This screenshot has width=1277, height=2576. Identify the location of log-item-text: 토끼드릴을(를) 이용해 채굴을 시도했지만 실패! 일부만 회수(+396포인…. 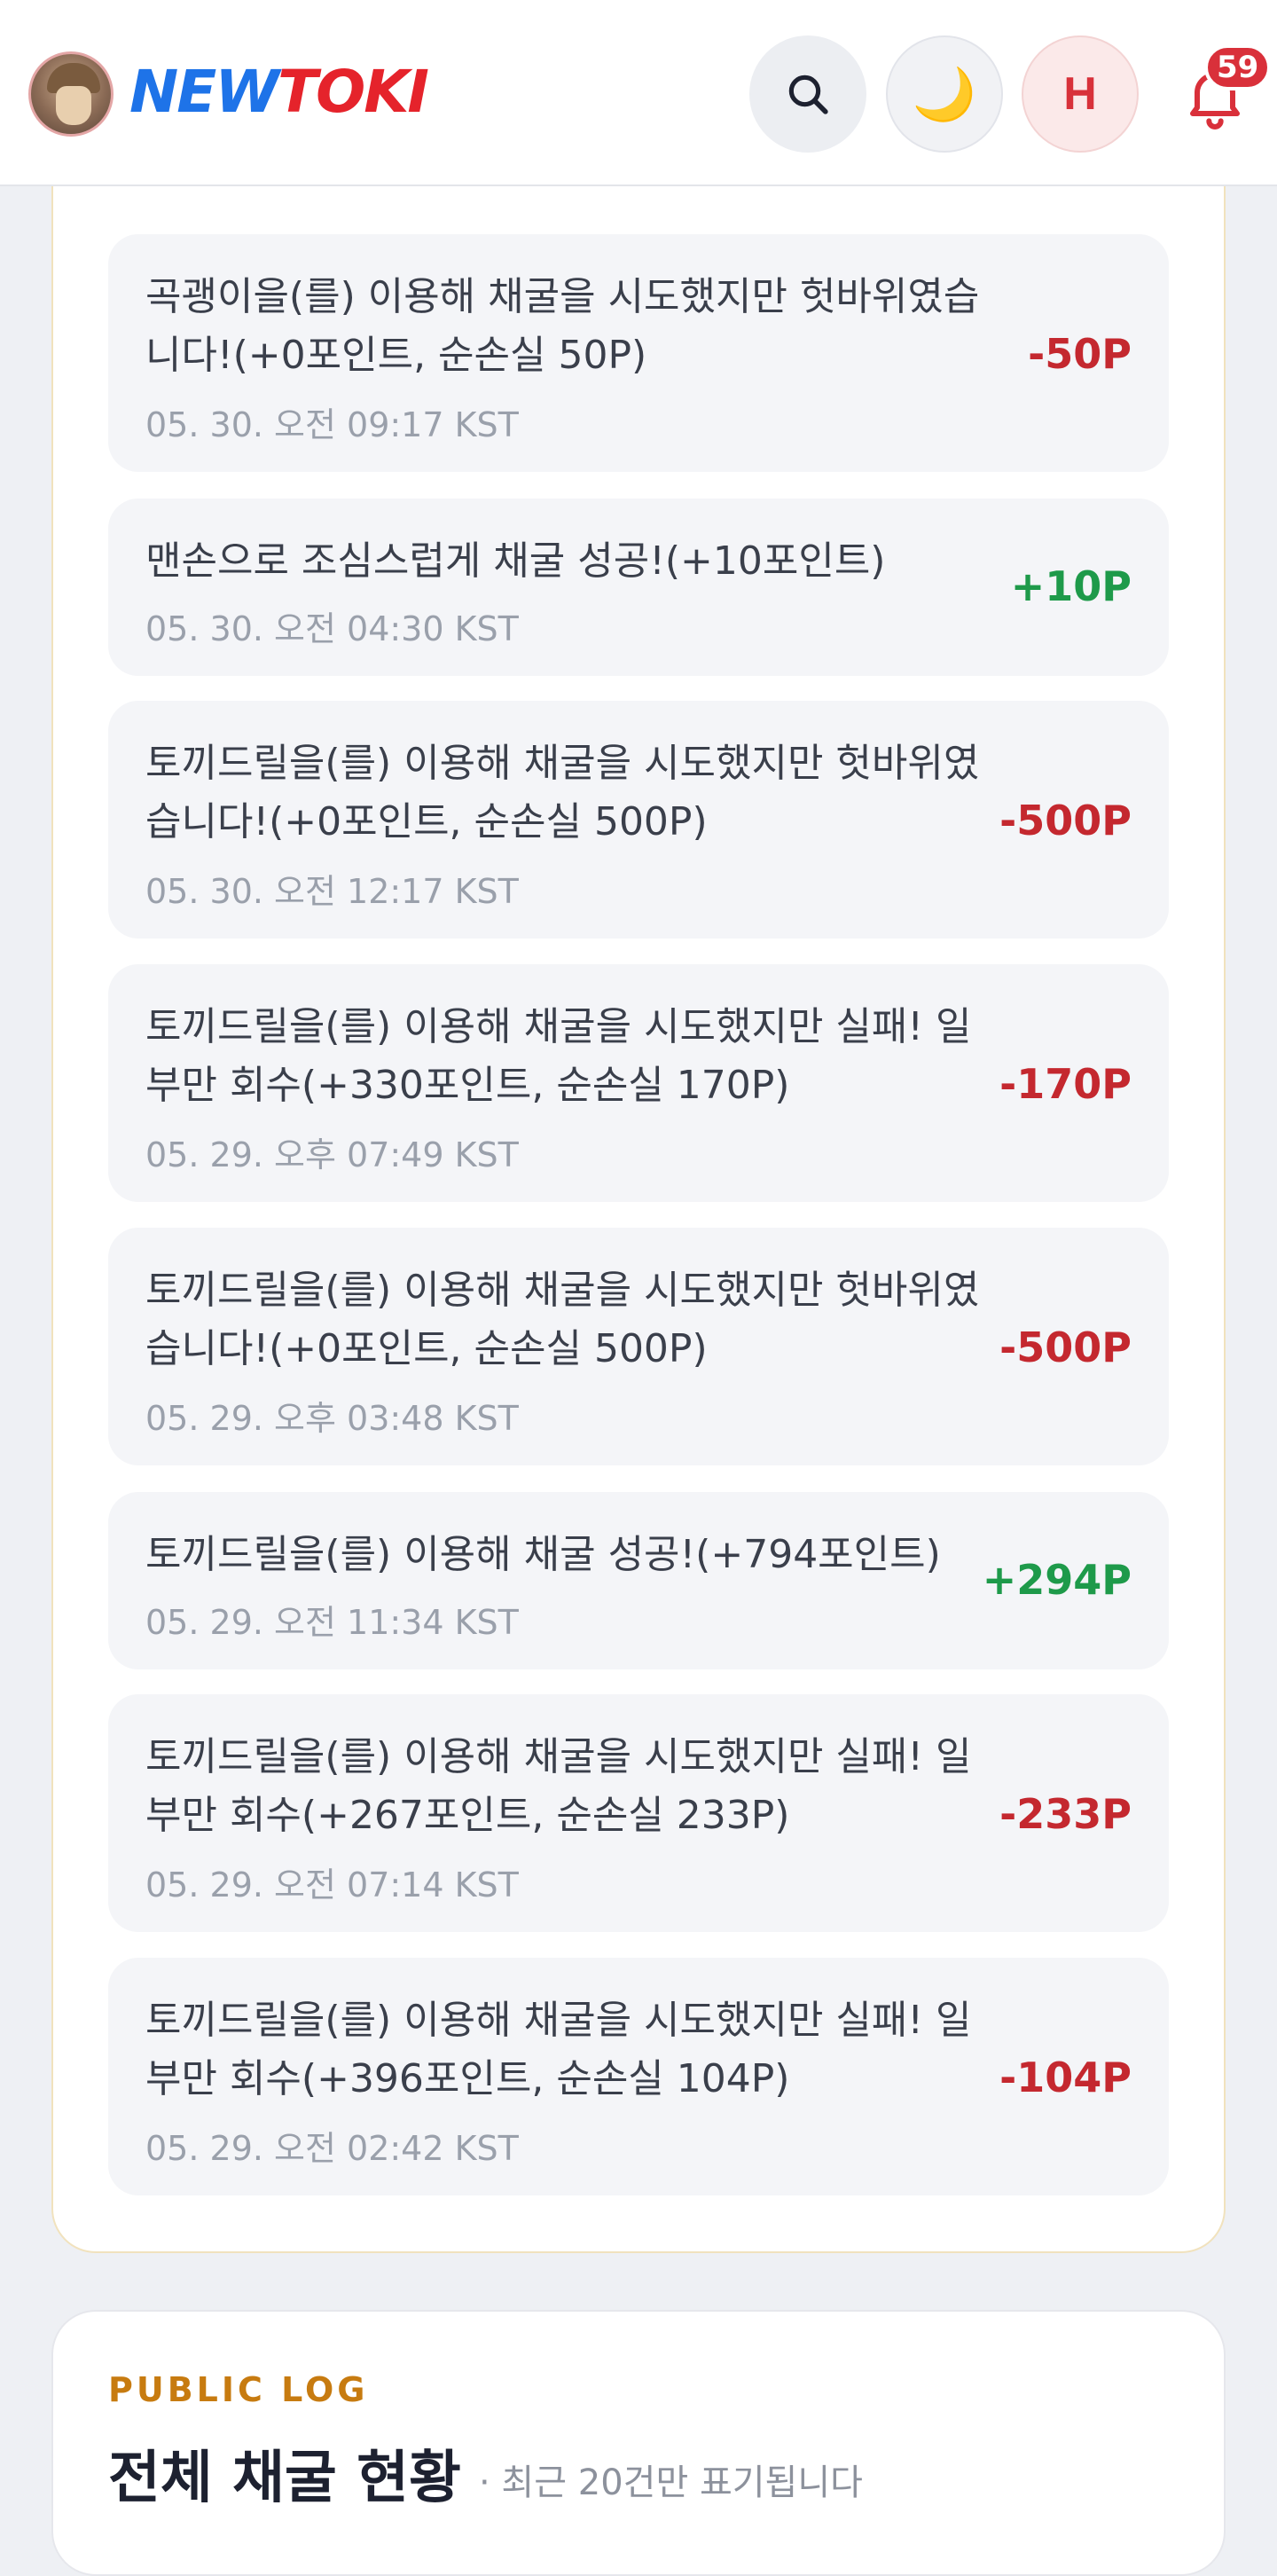
(558, 2049).